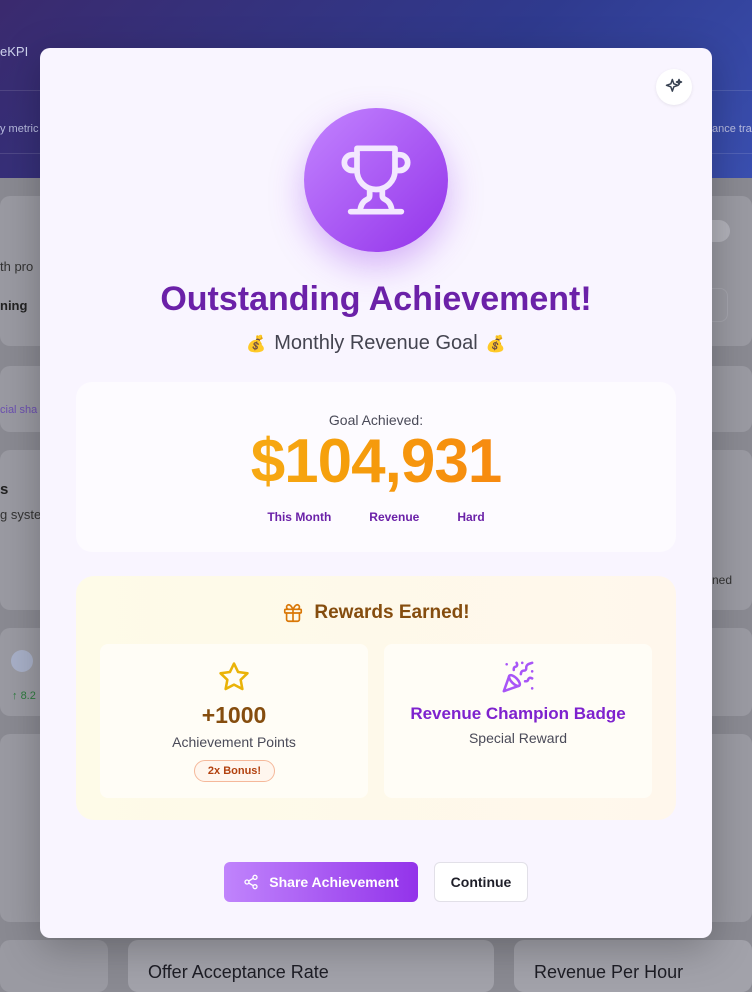 The height and width of the screenshot is (992, 752). I want to click on goal-tag-category: Revenue, so click(394, 517).